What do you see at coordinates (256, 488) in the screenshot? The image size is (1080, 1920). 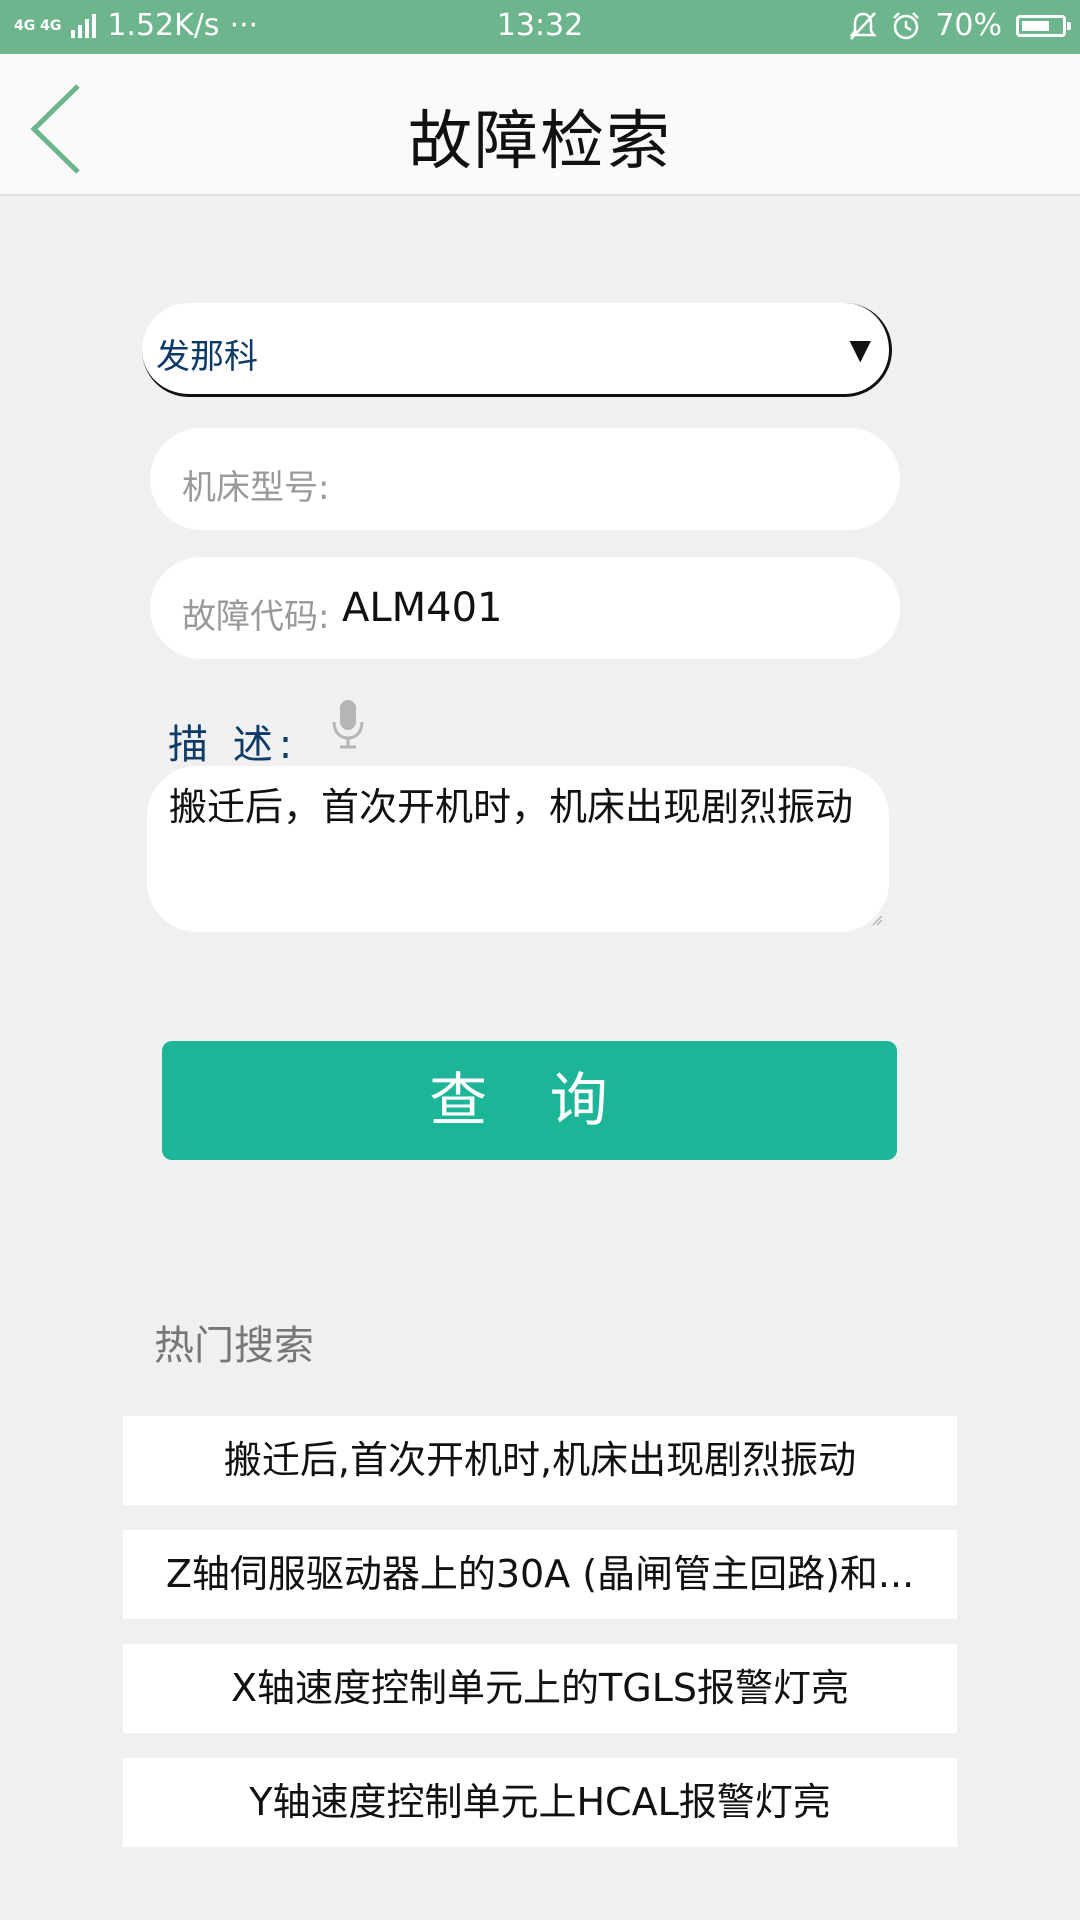 I see `machine-model-label: 机床型号:` at bounding box center [256, 488].